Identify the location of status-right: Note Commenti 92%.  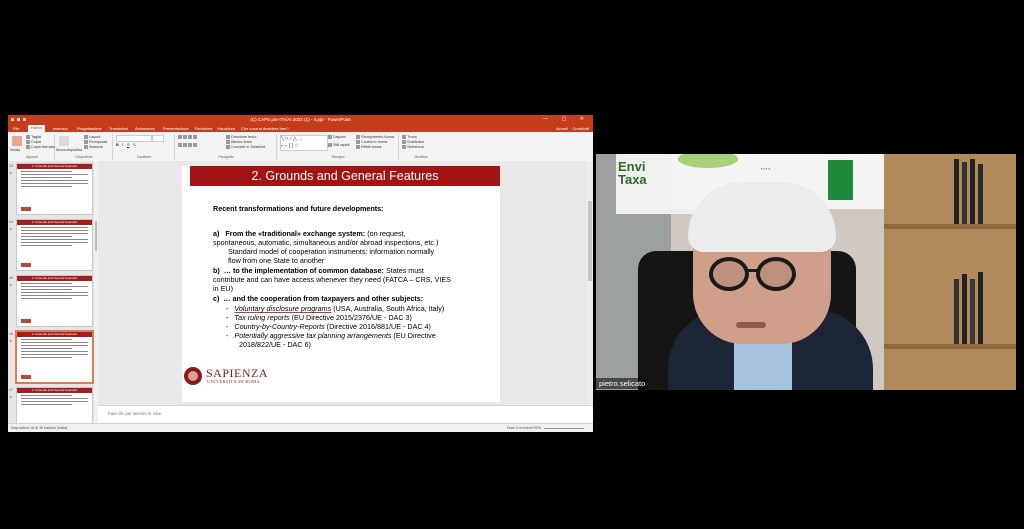
(547, 428).